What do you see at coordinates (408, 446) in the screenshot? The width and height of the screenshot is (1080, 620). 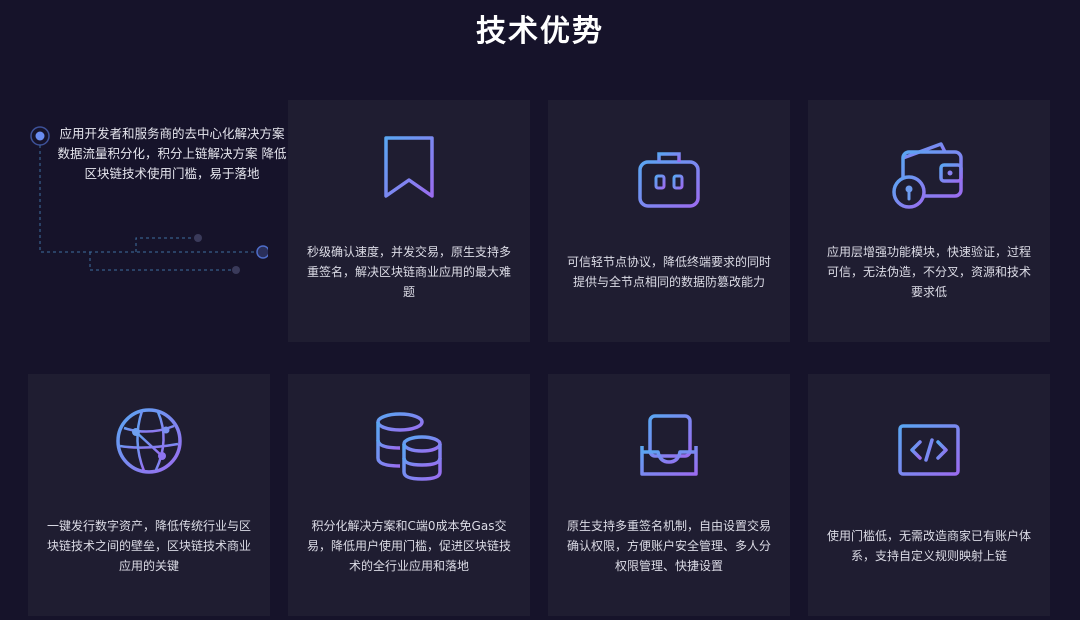 I see `database-icon` at bounding box center [408, 446].